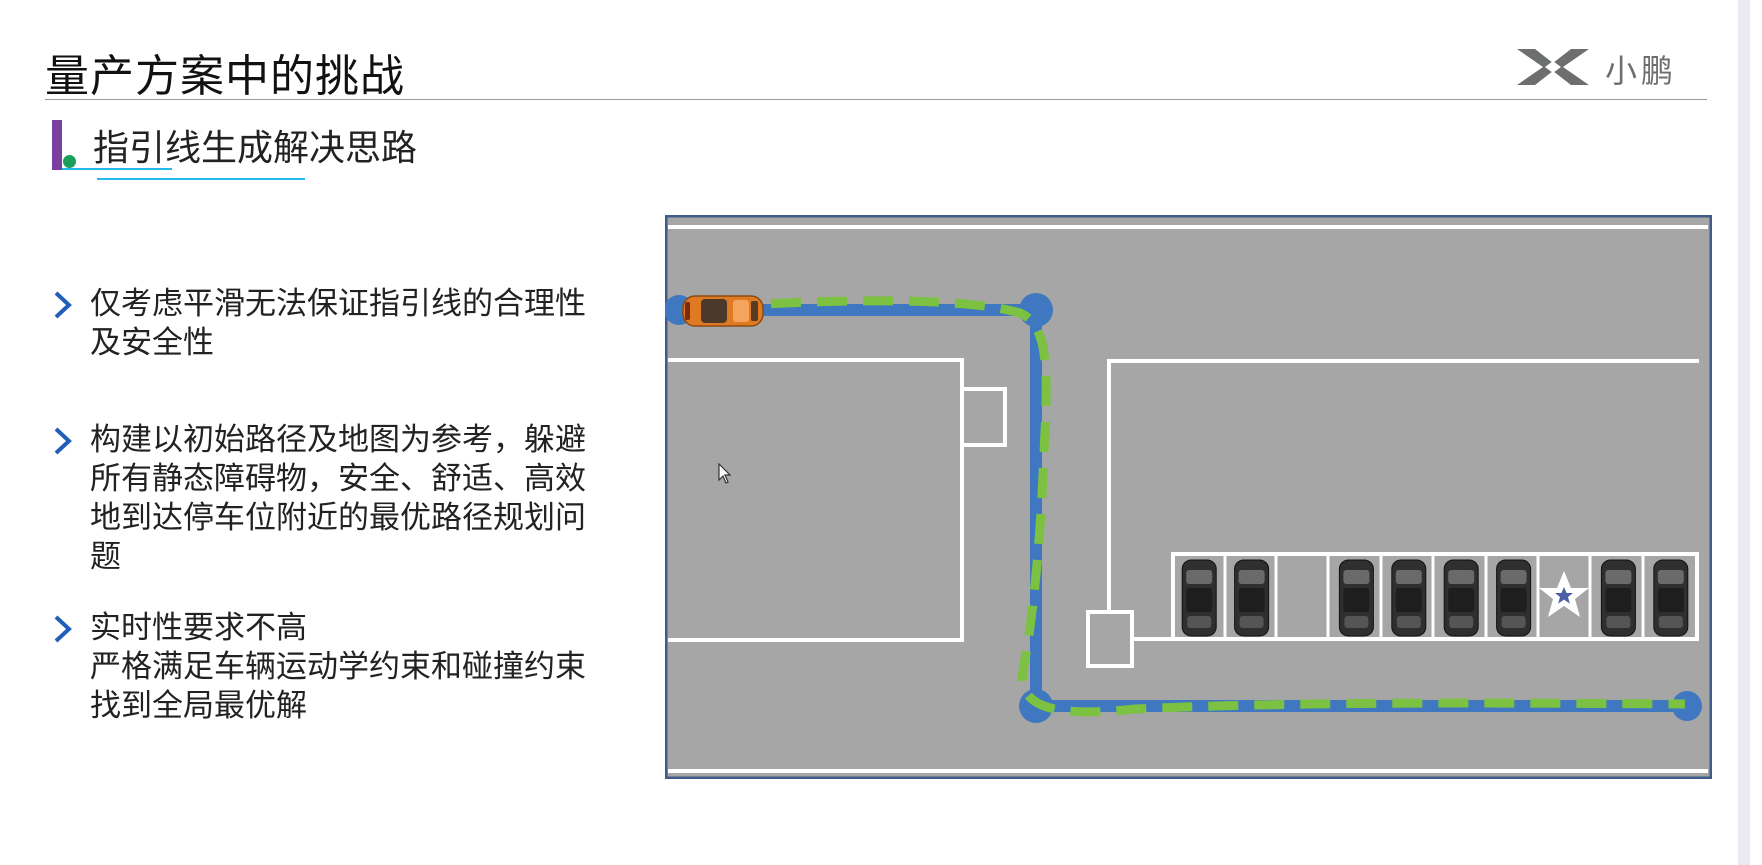  I want to click on scroll-edge, so click(1744, 432).